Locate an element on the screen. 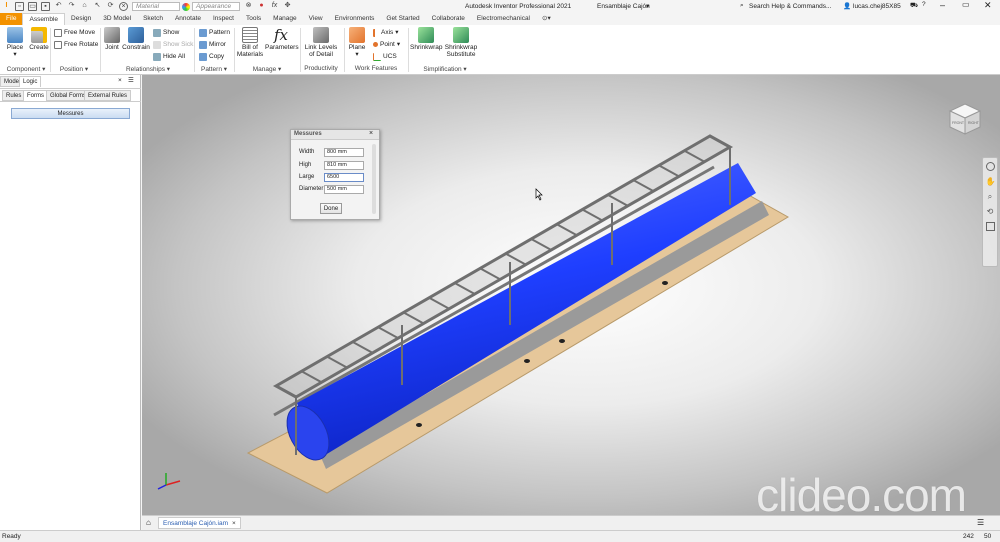 The image size is (1000, 542). fx-icon: fx is located at coordinates (274, 6).